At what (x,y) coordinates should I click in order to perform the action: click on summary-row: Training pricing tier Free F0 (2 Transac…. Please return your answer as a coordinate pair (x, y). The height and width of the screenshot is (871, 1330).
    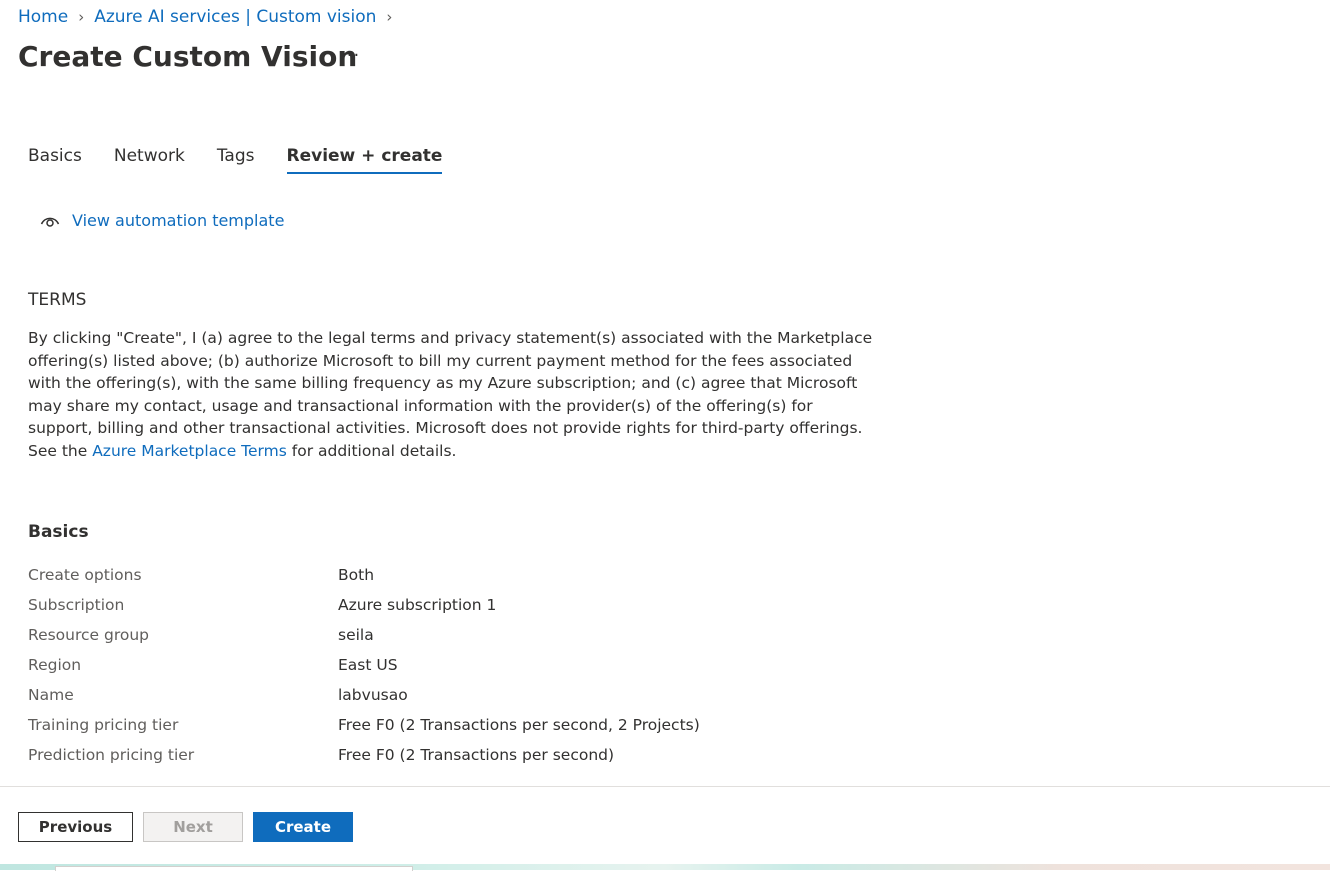
    Looking at the image, I should click on (364, 725).